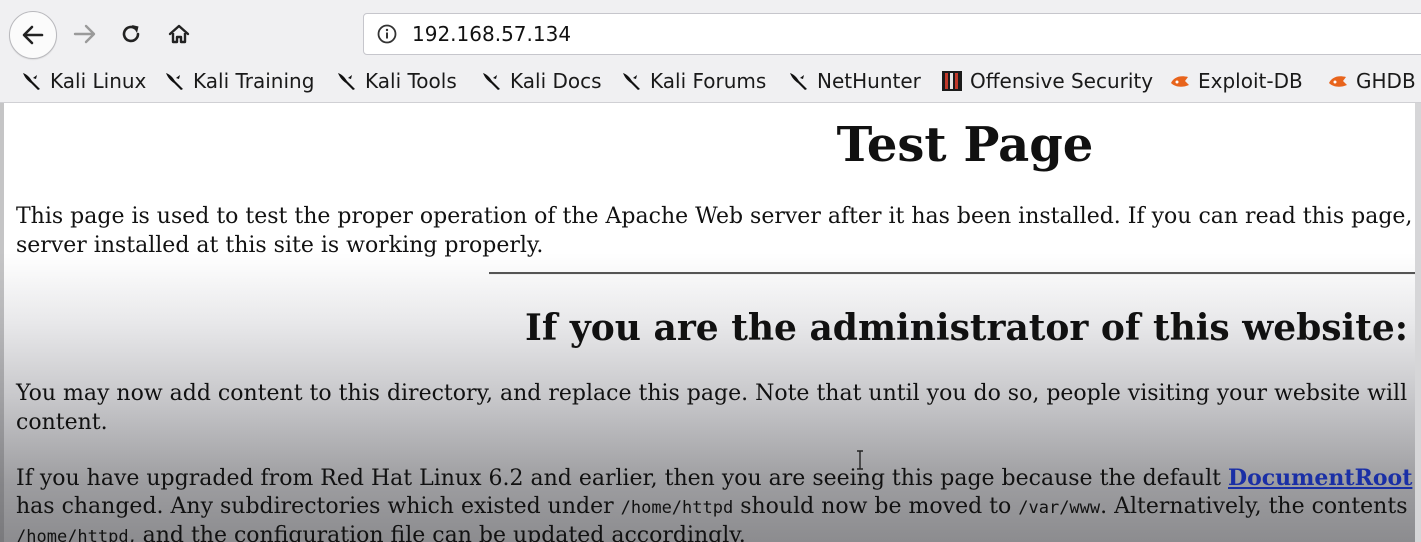  I want to click on navigation-toolbar: 192.168.57.134, so click(710, 34).